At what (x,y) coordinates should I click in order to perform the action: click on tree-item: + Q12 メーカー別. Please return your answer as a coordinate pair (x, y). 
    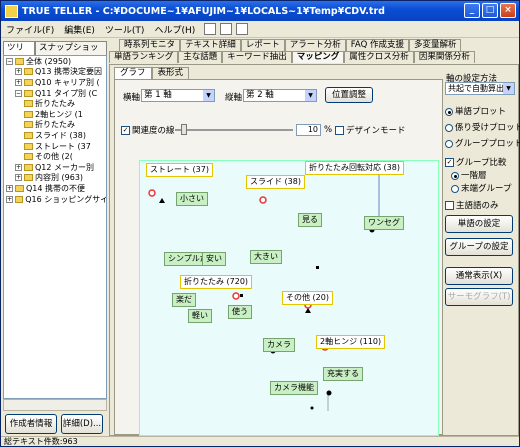
    Looking at the image, I should click on (55, 167).